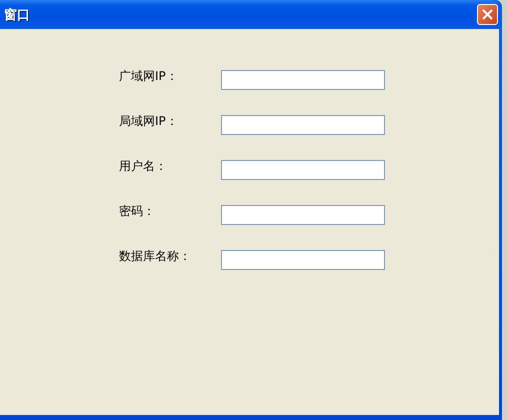  I want to click on field-label: 广域网IP：, so click(149, 76).